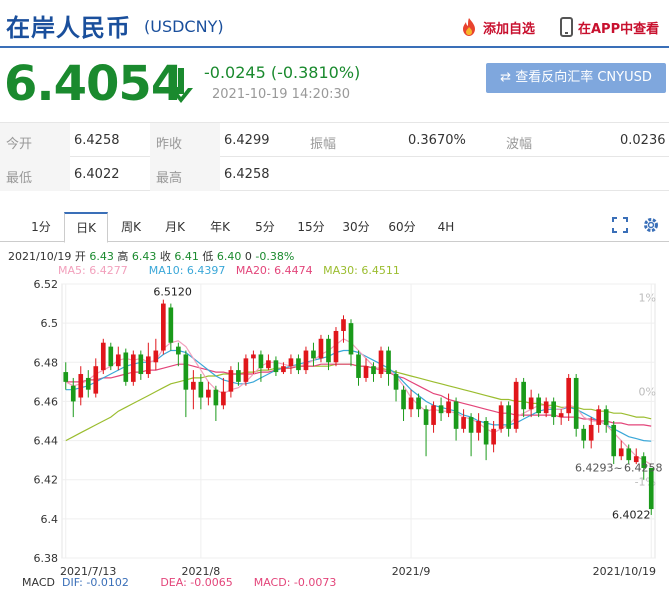 The height and width of the screenshot is (591, 669). What do you see at coordinates (46, 441) in the screenshot?
I see `y-tick-label: 6.44` at bounding box center [46, 441].